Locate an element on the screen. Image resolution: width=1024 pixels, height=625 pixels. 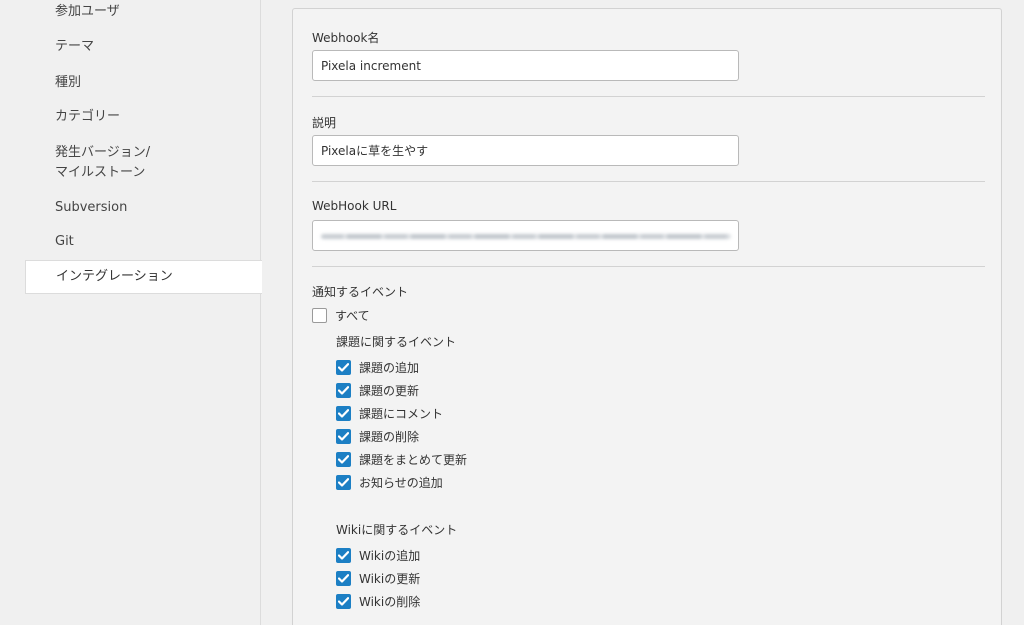
event-all-checkbox-row: すべて is located at coordinates (341, 315).